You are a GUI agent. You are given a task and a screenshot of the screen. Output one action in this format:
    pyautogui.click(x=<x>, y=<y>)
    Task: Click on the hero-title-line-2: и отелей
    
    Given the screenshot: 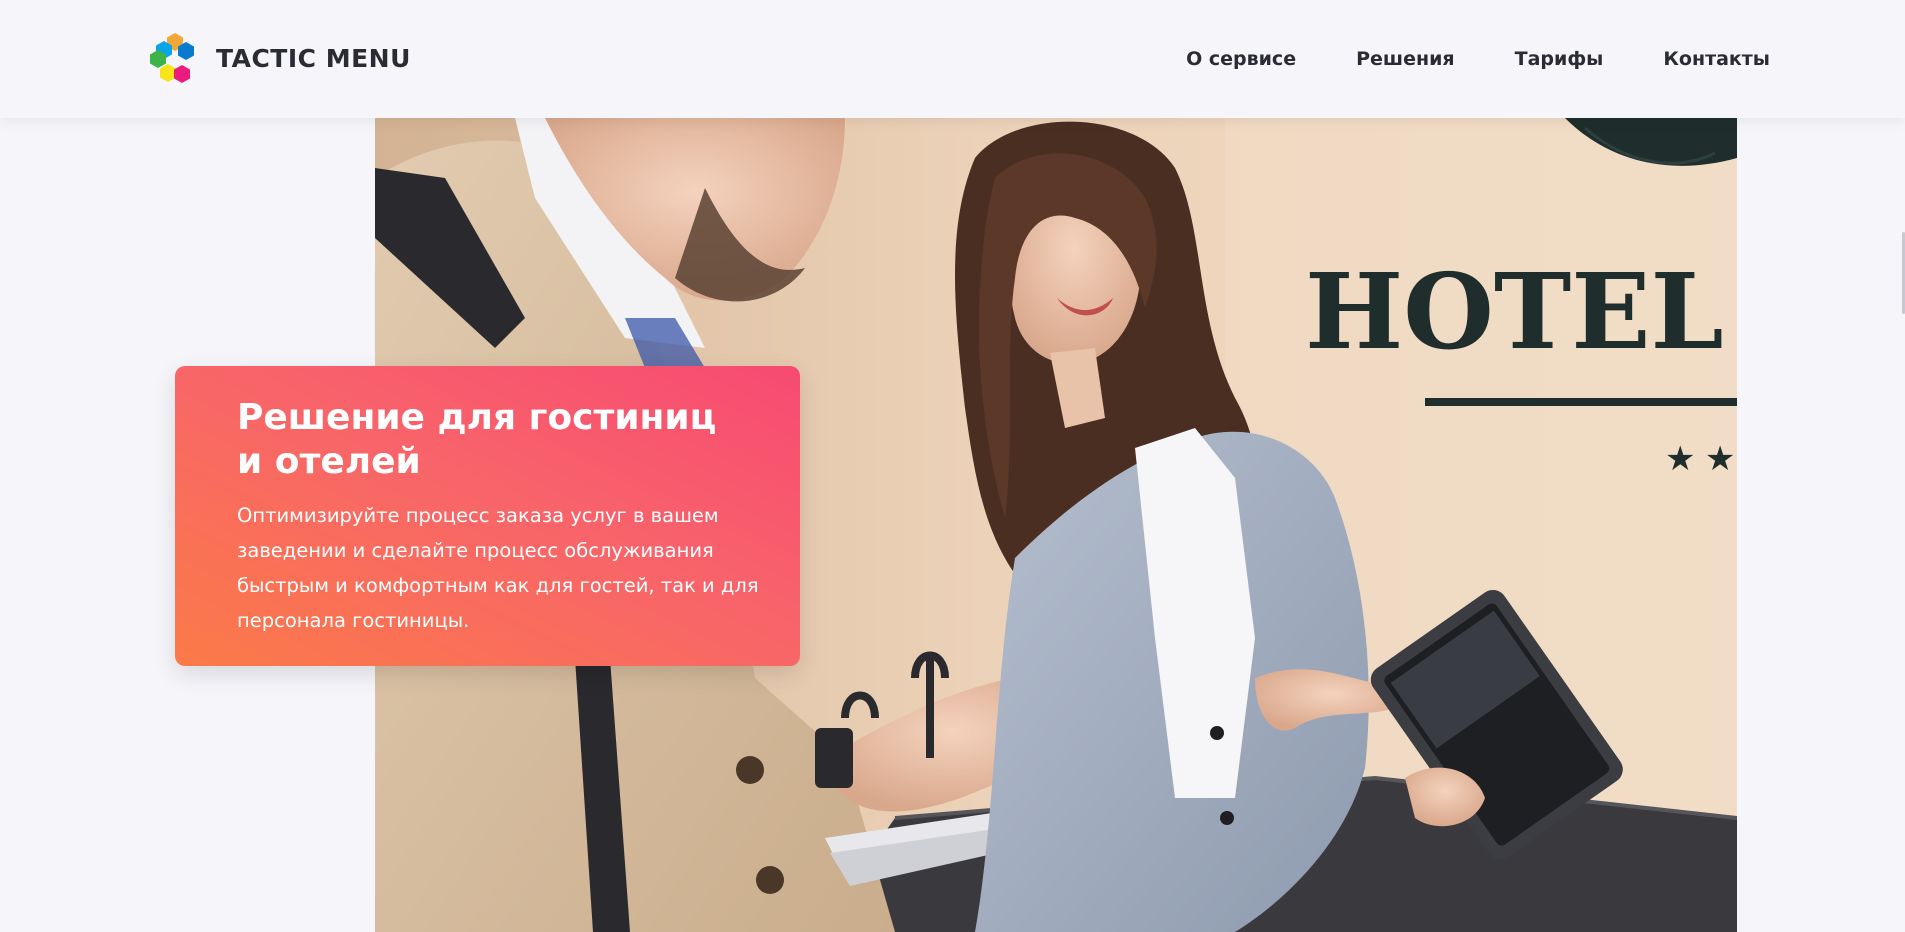 What is the action you would take?
    pyautogui.click(x=329, y=461)
    